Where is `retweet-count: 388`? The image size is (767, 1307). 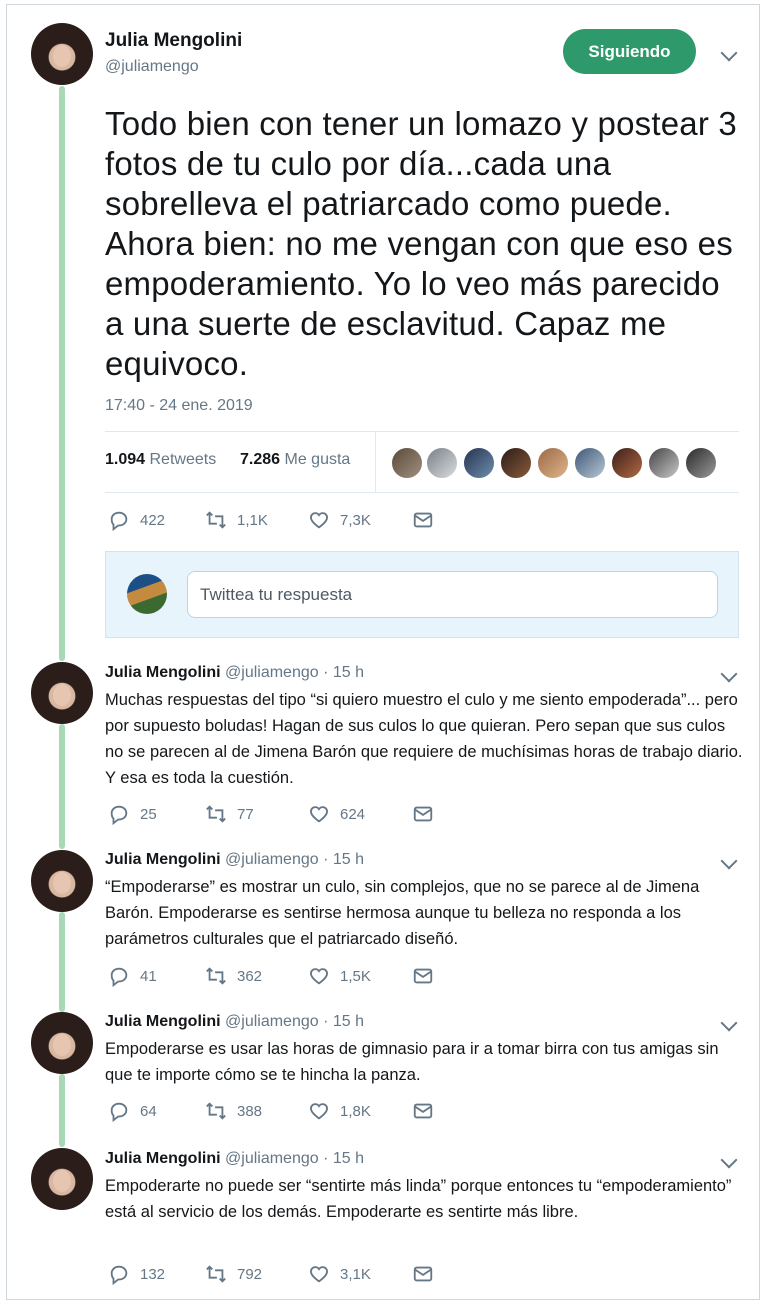 retweet-count: 388 is located at coordinates (250, 1111).